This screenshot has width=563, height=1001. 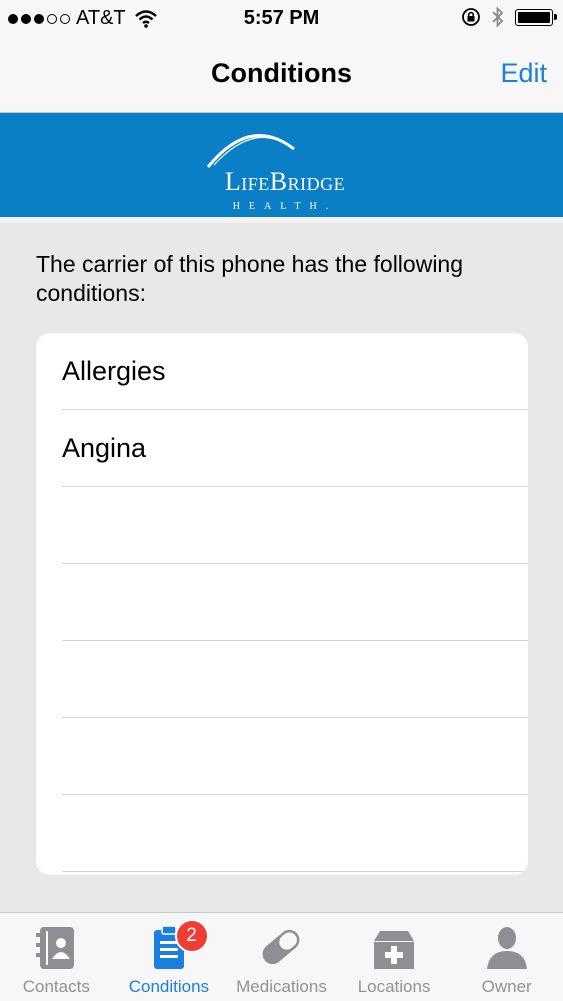 What do you see at coordinates (169, 957) in the screenshot?
I see `tab-conditions: 2 Conditions` at bounding box center [169, 957].